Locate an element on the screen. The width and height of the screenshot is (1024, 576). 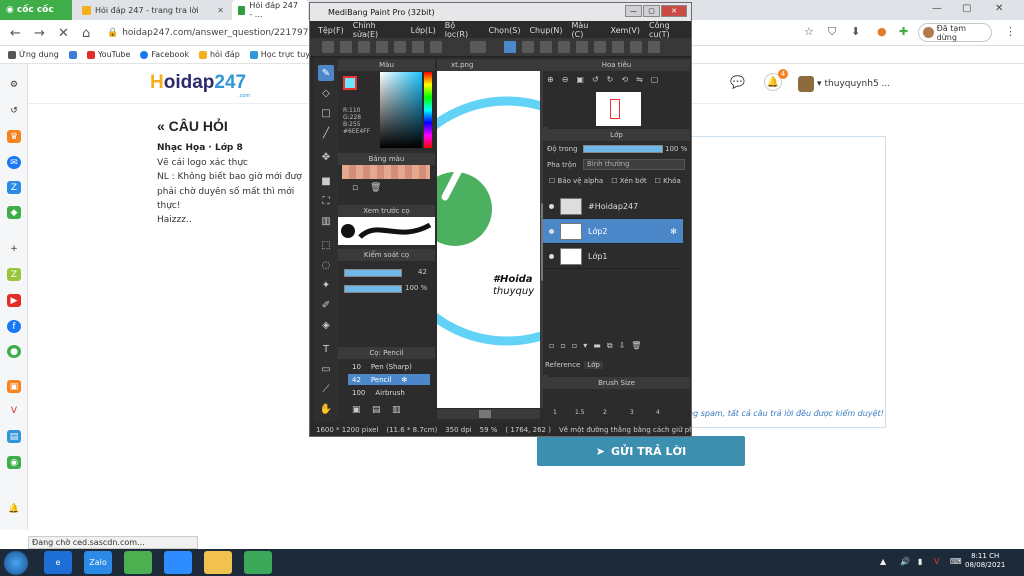
explorer-taskbar-icon is located at coordinates (218, 562).